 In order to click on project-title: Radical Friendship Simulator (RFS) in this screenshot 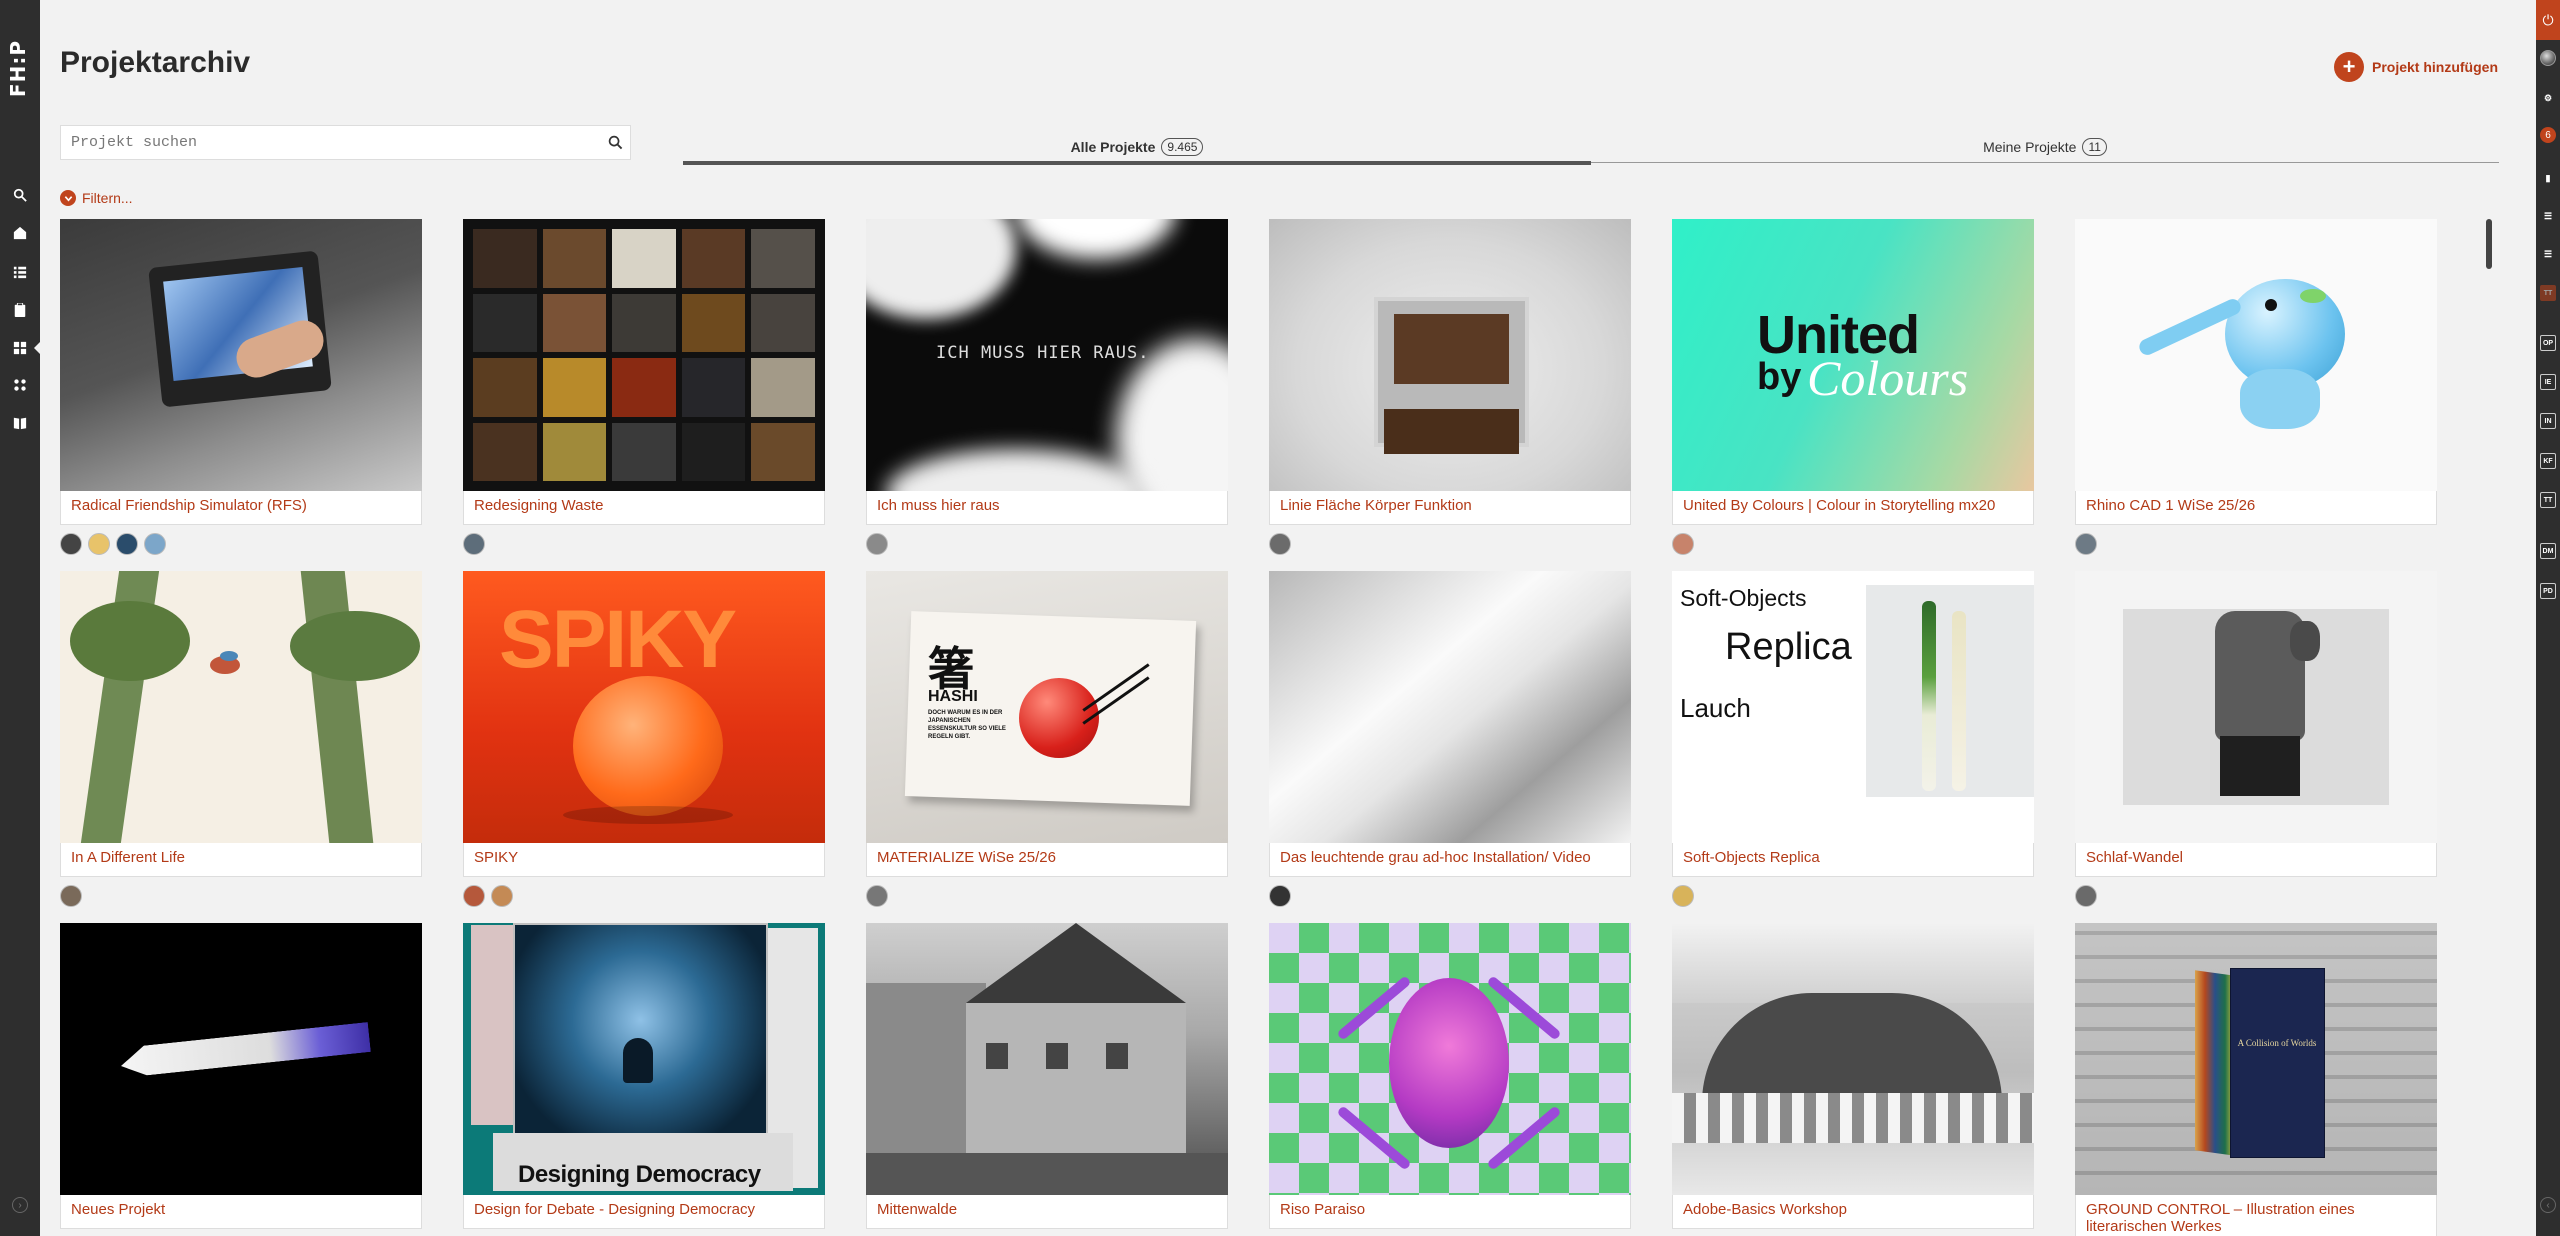, I will do `click(241, 508)`.